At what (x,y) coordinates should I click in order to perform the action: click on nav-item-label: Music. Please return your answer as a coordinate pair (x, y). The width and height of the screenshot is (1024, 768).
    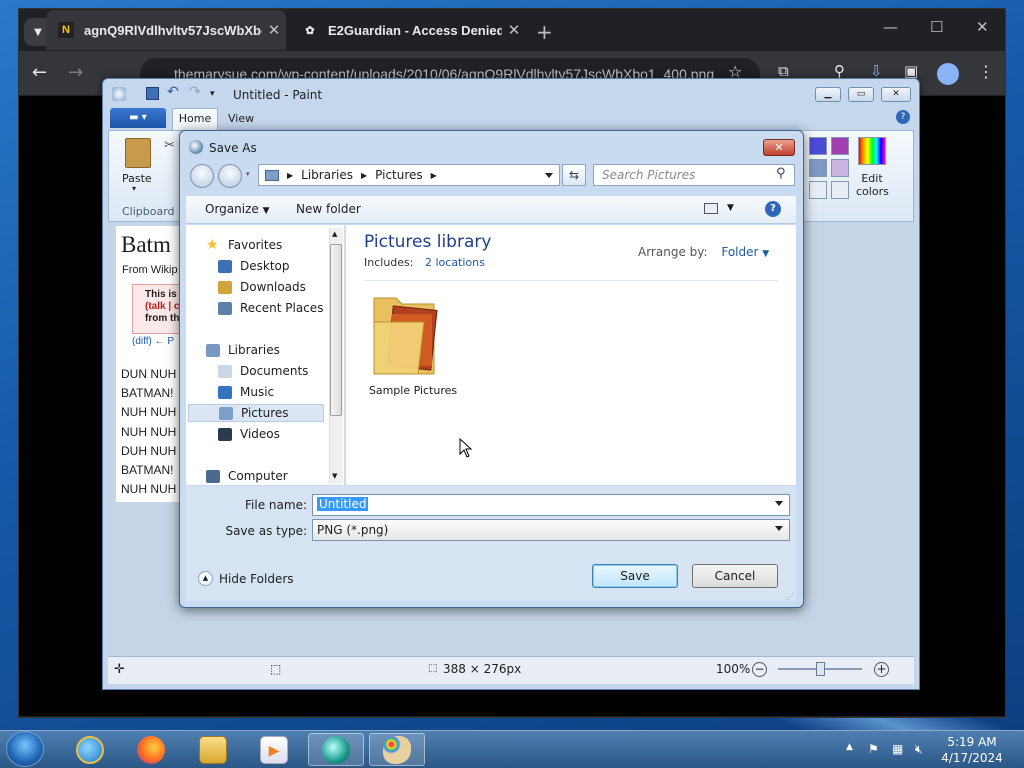
    Looking at the image, I should click on (257, 392).